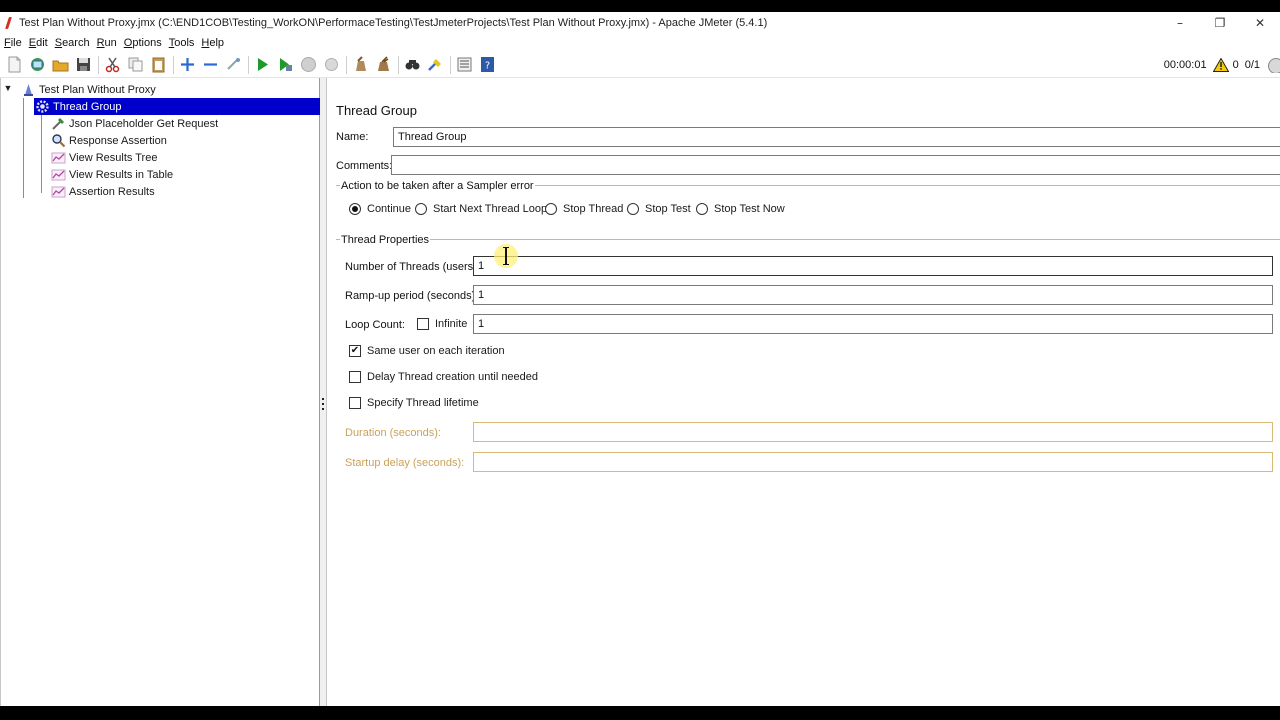  I want to click on pipette-icon, so click(58, 123).